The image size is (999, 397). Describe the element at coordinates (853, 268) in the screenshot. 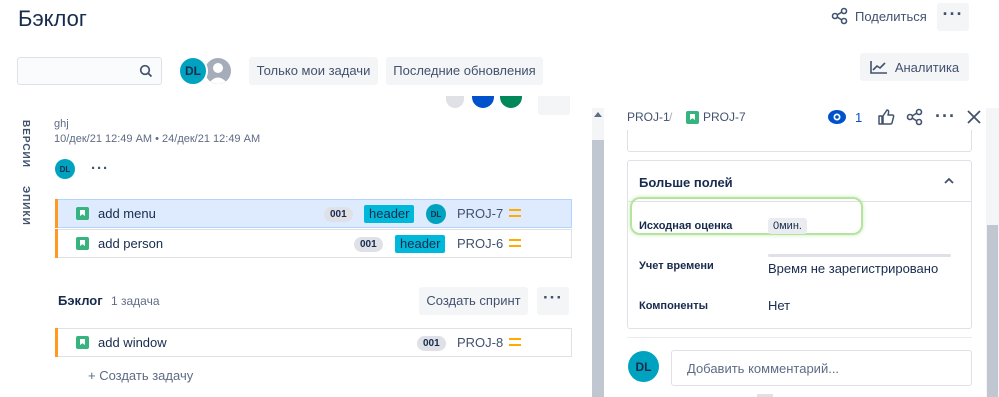

I see `time-tracking-value: Время не зарегистрировано` at that location.